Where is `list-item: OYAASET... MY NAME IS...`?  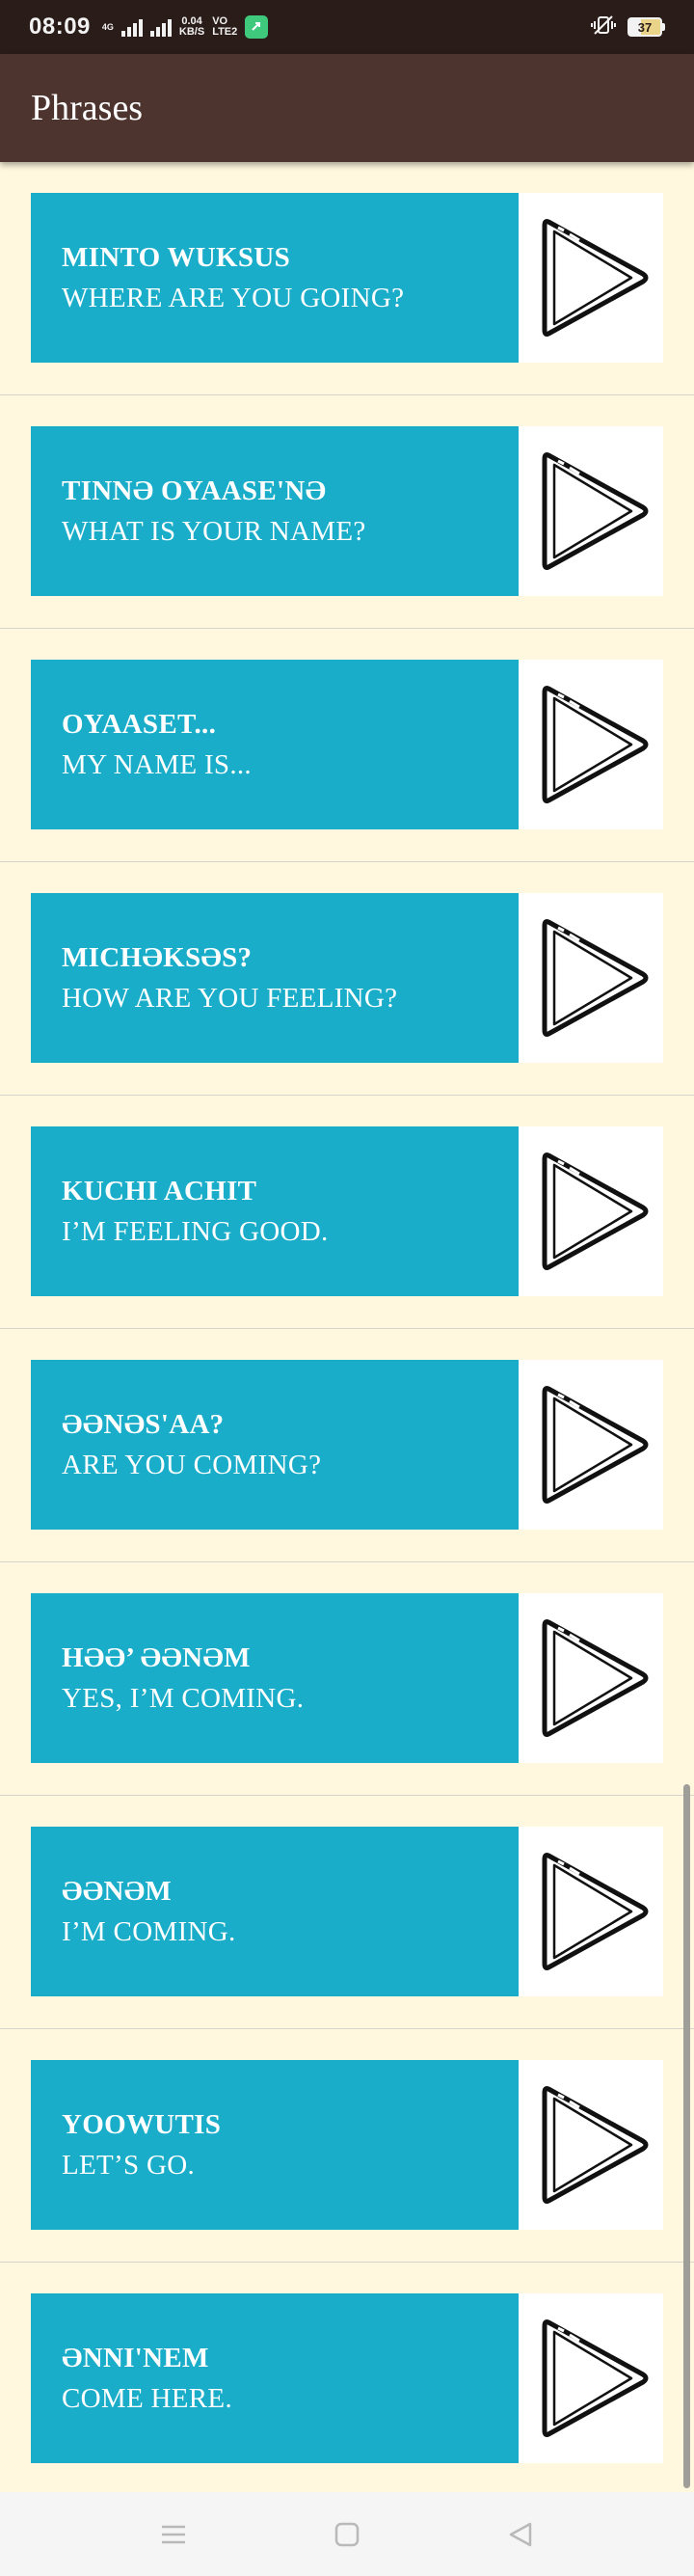
list-item: OYAASET... MY NAME IS... is located at coordinates (347, 745).